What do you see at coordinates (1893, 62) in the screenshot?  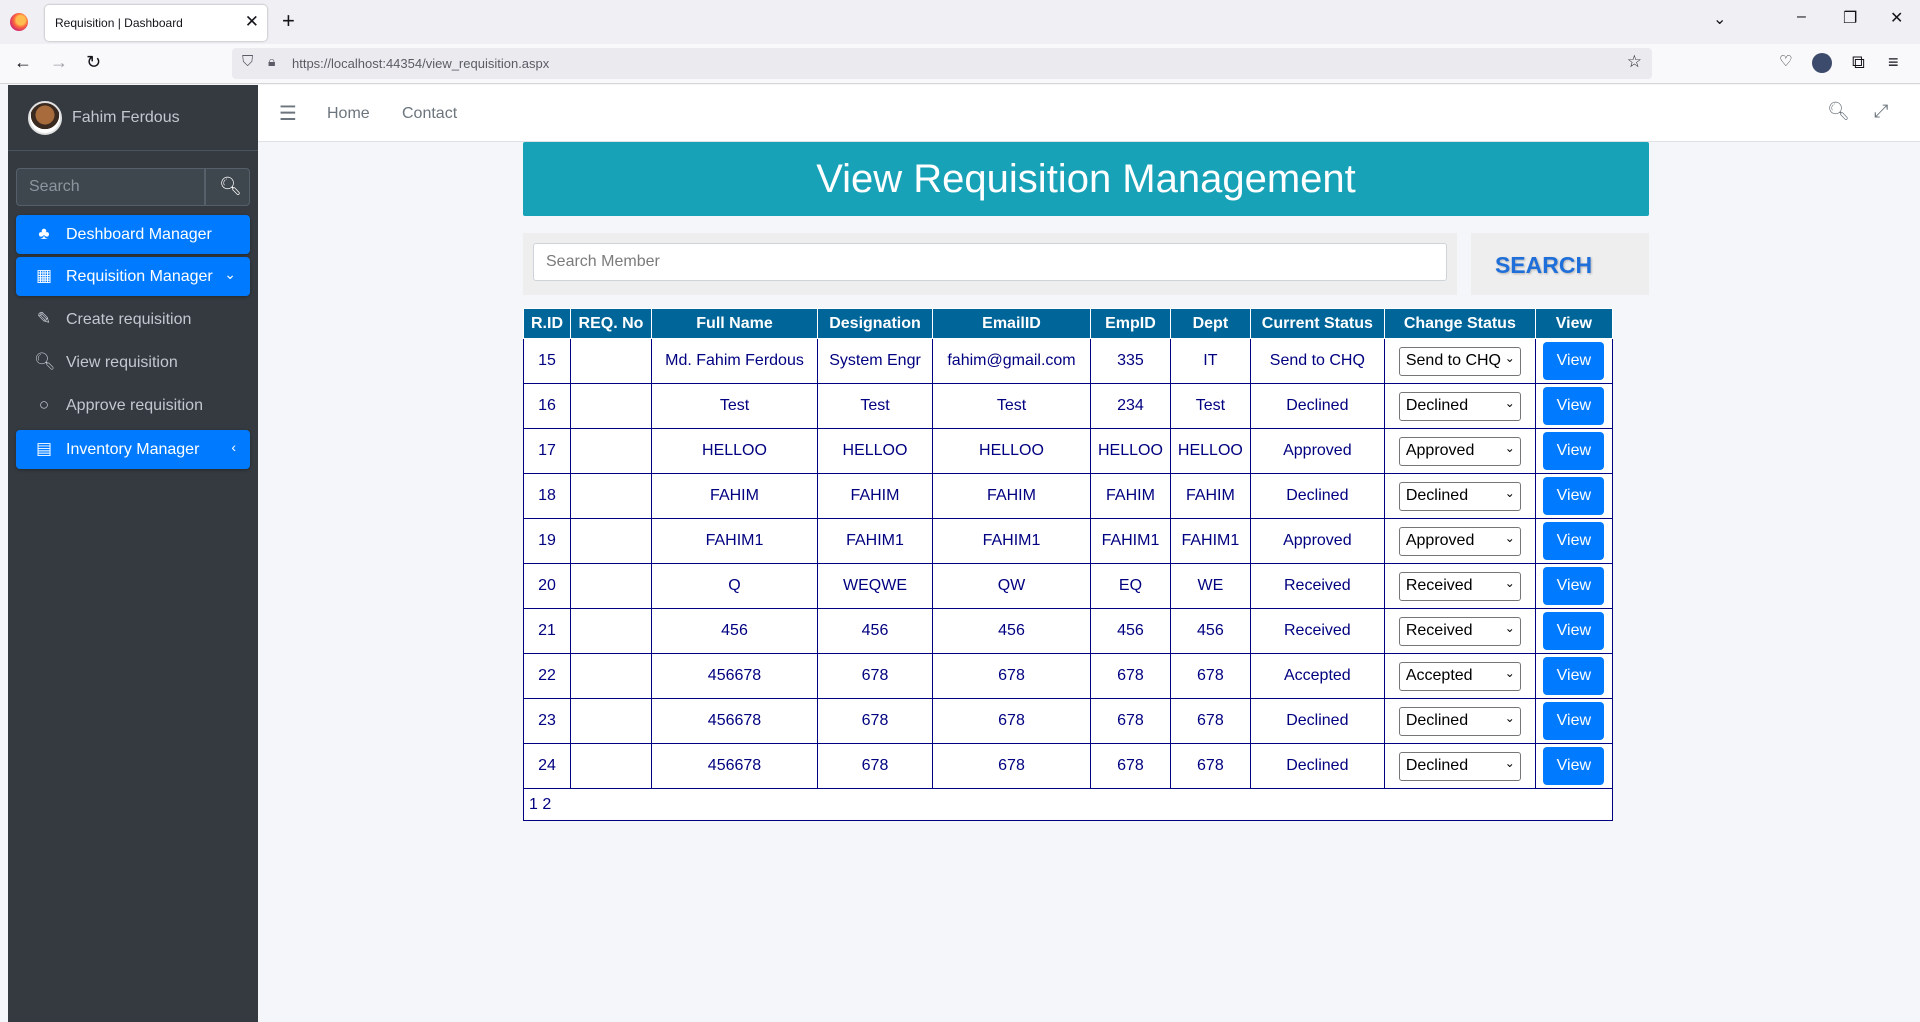 I see `menu-icon: ≡` at bounding box center [1893, 62].